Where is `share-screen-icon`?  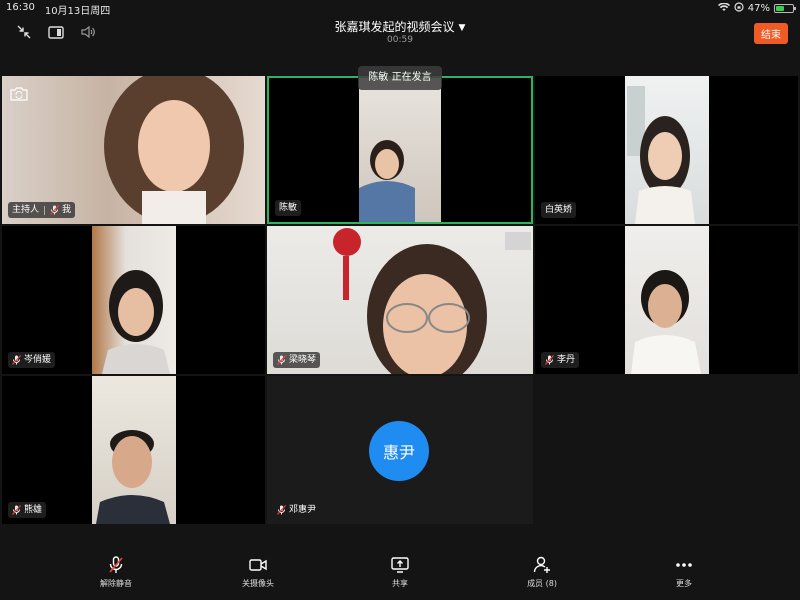 share-screen-icon is located at coordinates (400, 565).